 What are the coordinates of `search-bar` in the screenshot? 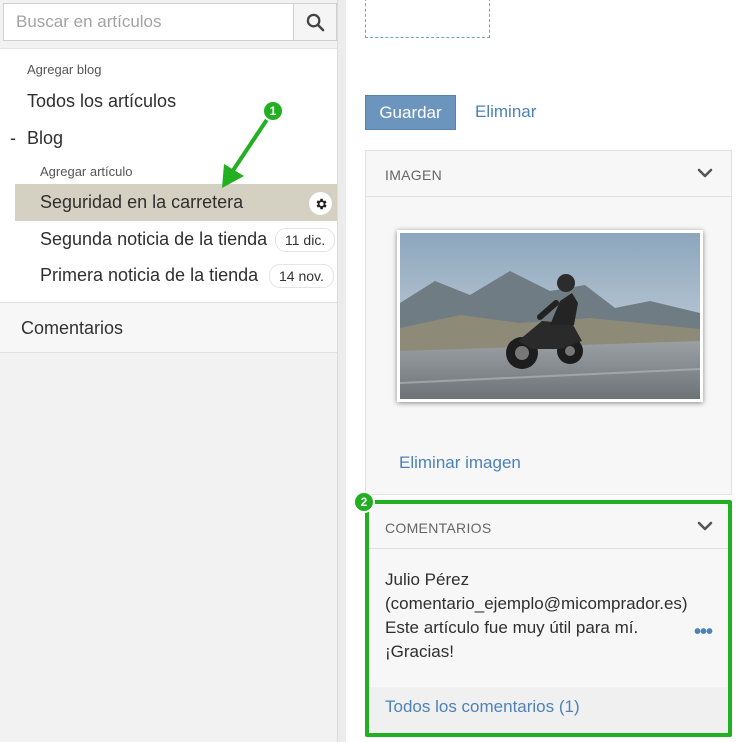 It's located at (170, 22).